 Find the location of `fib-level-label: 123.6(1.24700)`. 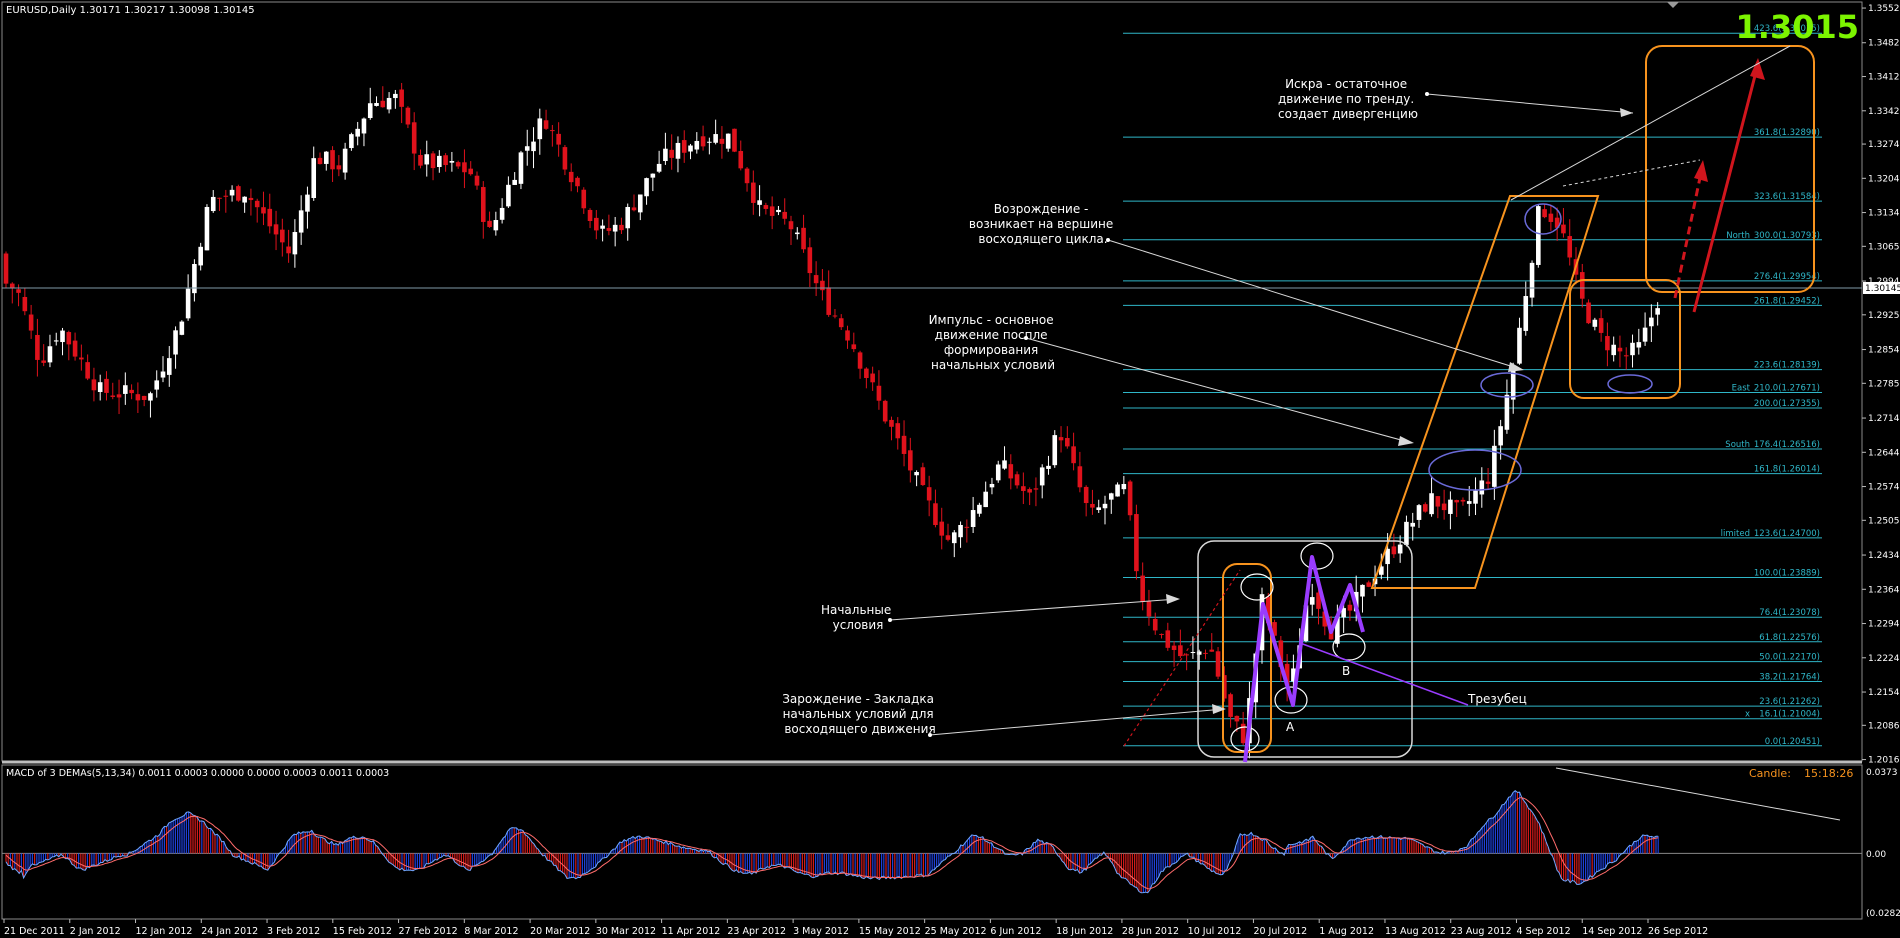

fib-level-label: 123.6(1.24700) is located at coordinates (1787, 534).